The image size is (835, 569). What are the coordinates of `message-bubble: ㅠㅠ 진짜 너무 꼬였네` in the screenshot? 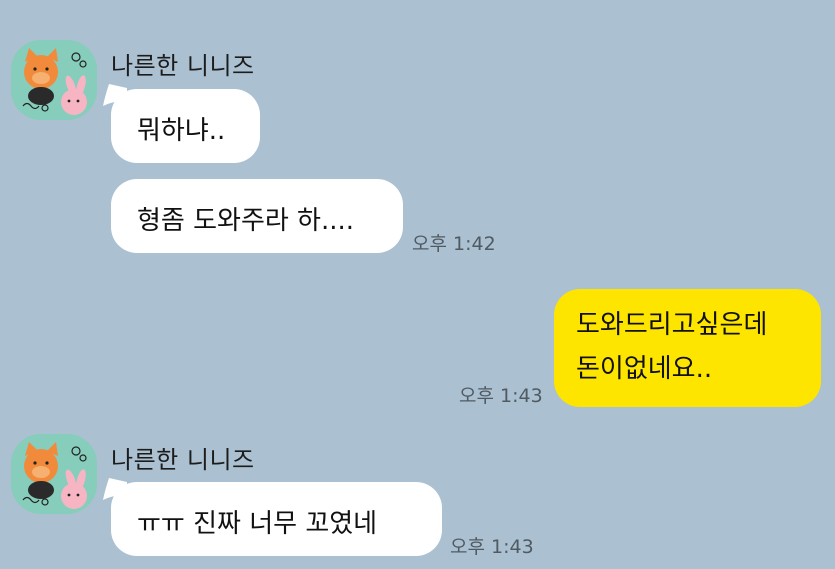 It's located at (276, 519).